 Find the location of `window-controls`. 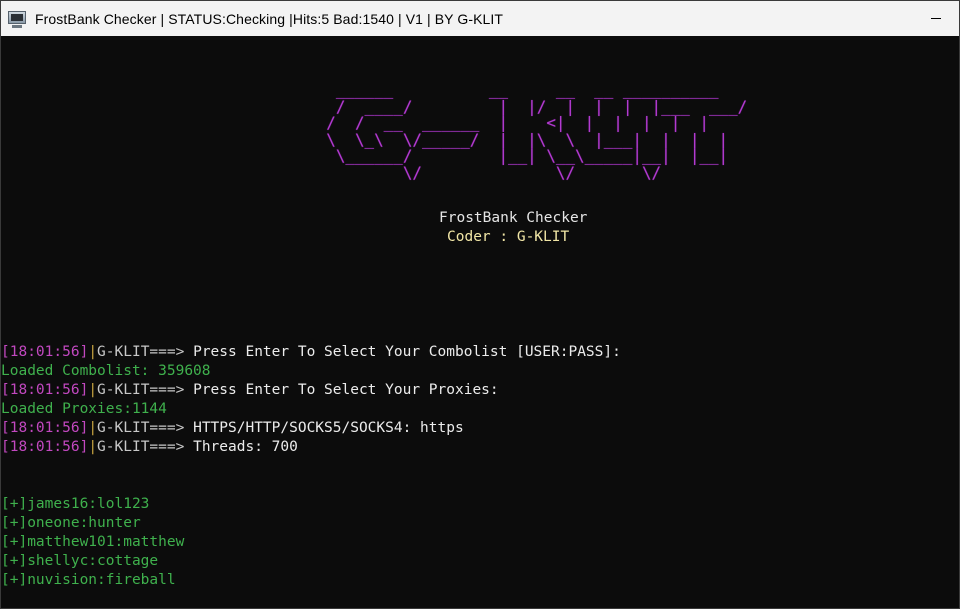

window-controls is located at coordinates (936, 18).